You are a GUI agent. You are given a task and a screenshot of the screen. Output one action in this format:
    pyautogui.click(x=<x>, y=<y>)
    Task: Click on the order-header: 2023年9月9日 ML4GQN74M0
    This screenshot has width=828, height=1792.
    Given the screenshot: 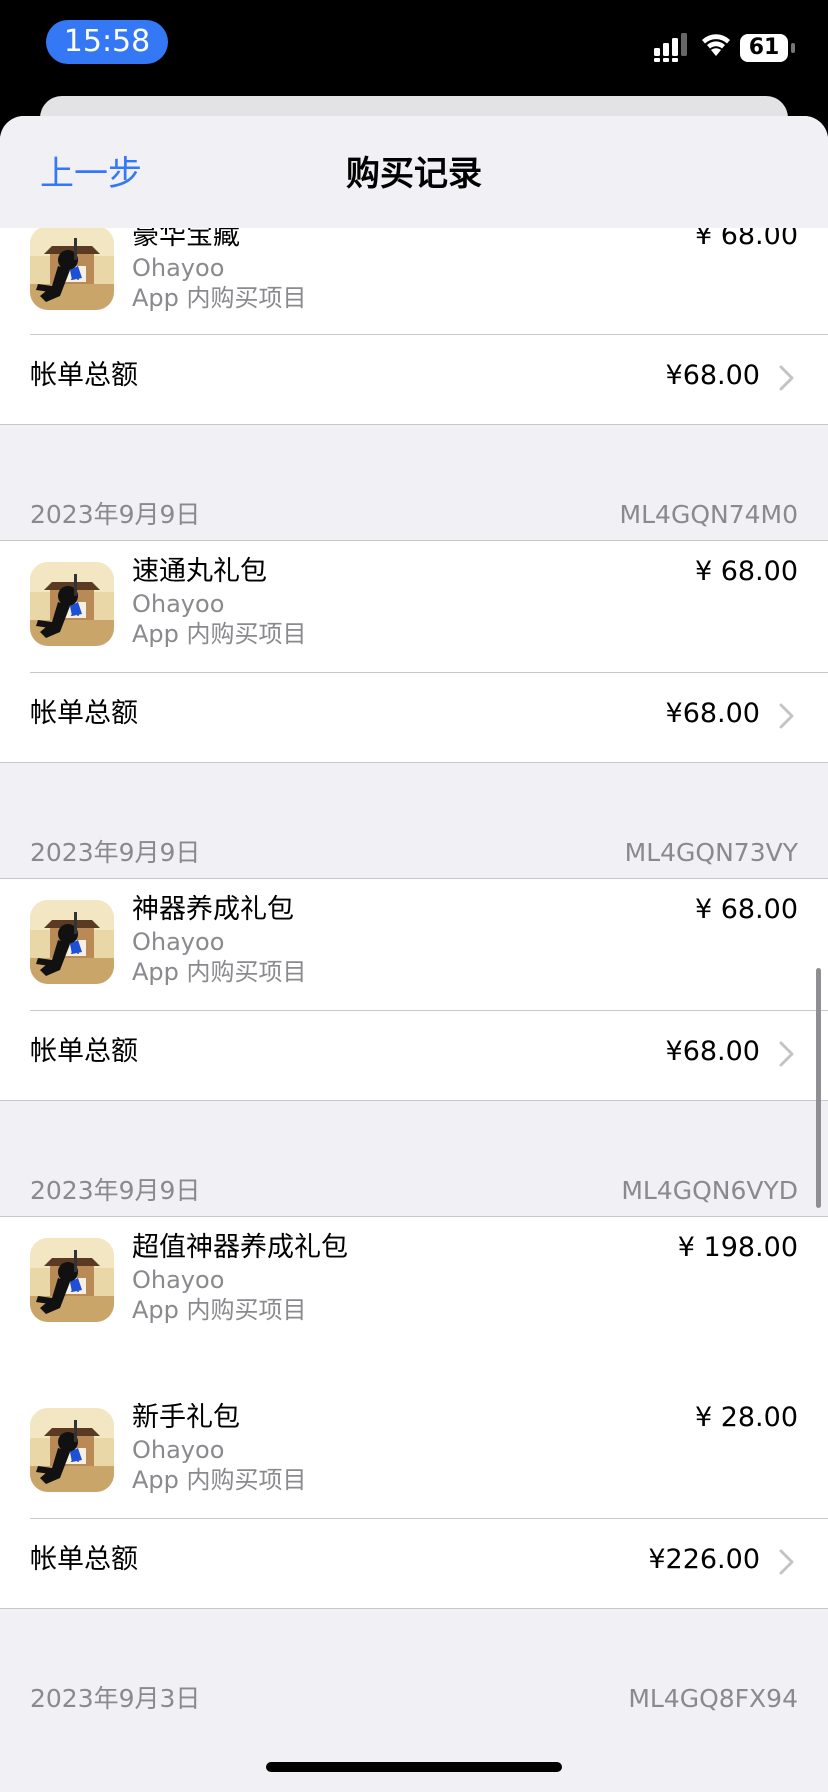 What is the action you would take?
    pyautogui.click(x=414, y=515)
    